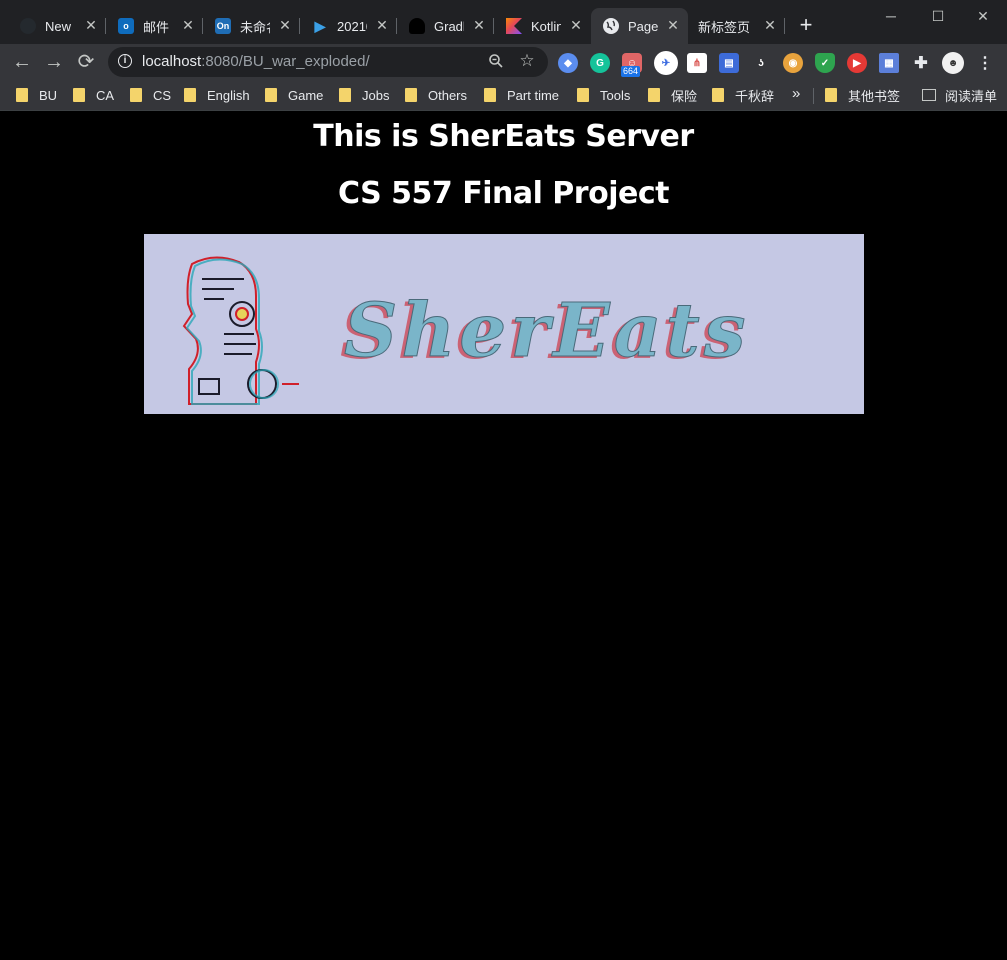 Image resolution: width=1007 pixels, height=960 pixels. I want to click on bookmark-label: 保险, so click(684, 96).